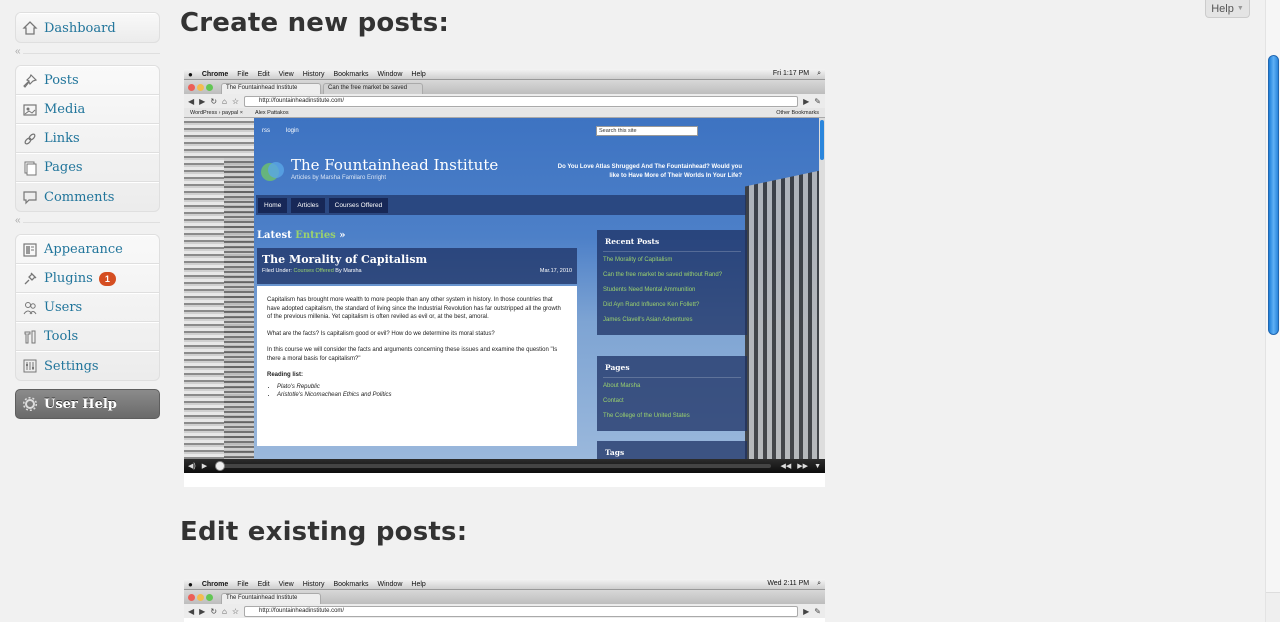 This screenshot has height=622, width=1280. What do you see at coordinates (646, 416) in the screenshot?
I see `widget-link: The College of the United States` at bounding box center [646, 416].